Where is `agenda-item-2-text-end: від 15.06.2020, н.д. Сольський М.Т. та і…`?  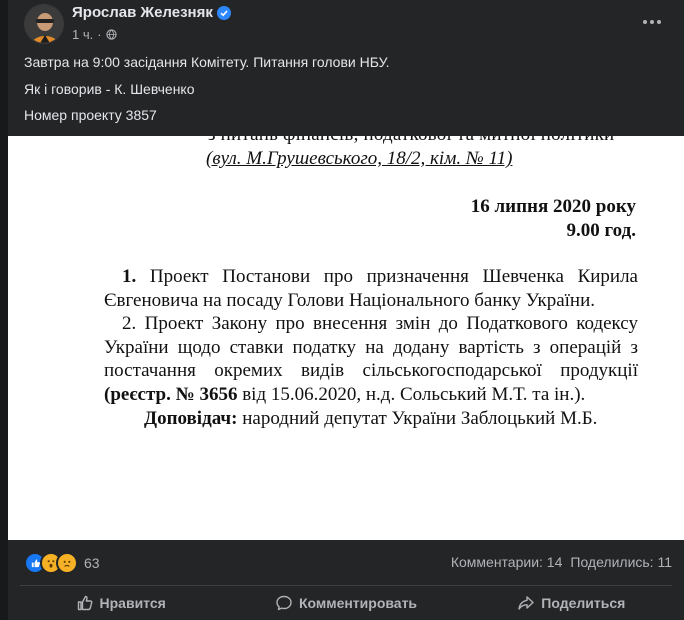
agenda-item-2-text-end: від 15.06.2020, н.д. Сольський М.Т. та і… is located at coordinates (411, 394).